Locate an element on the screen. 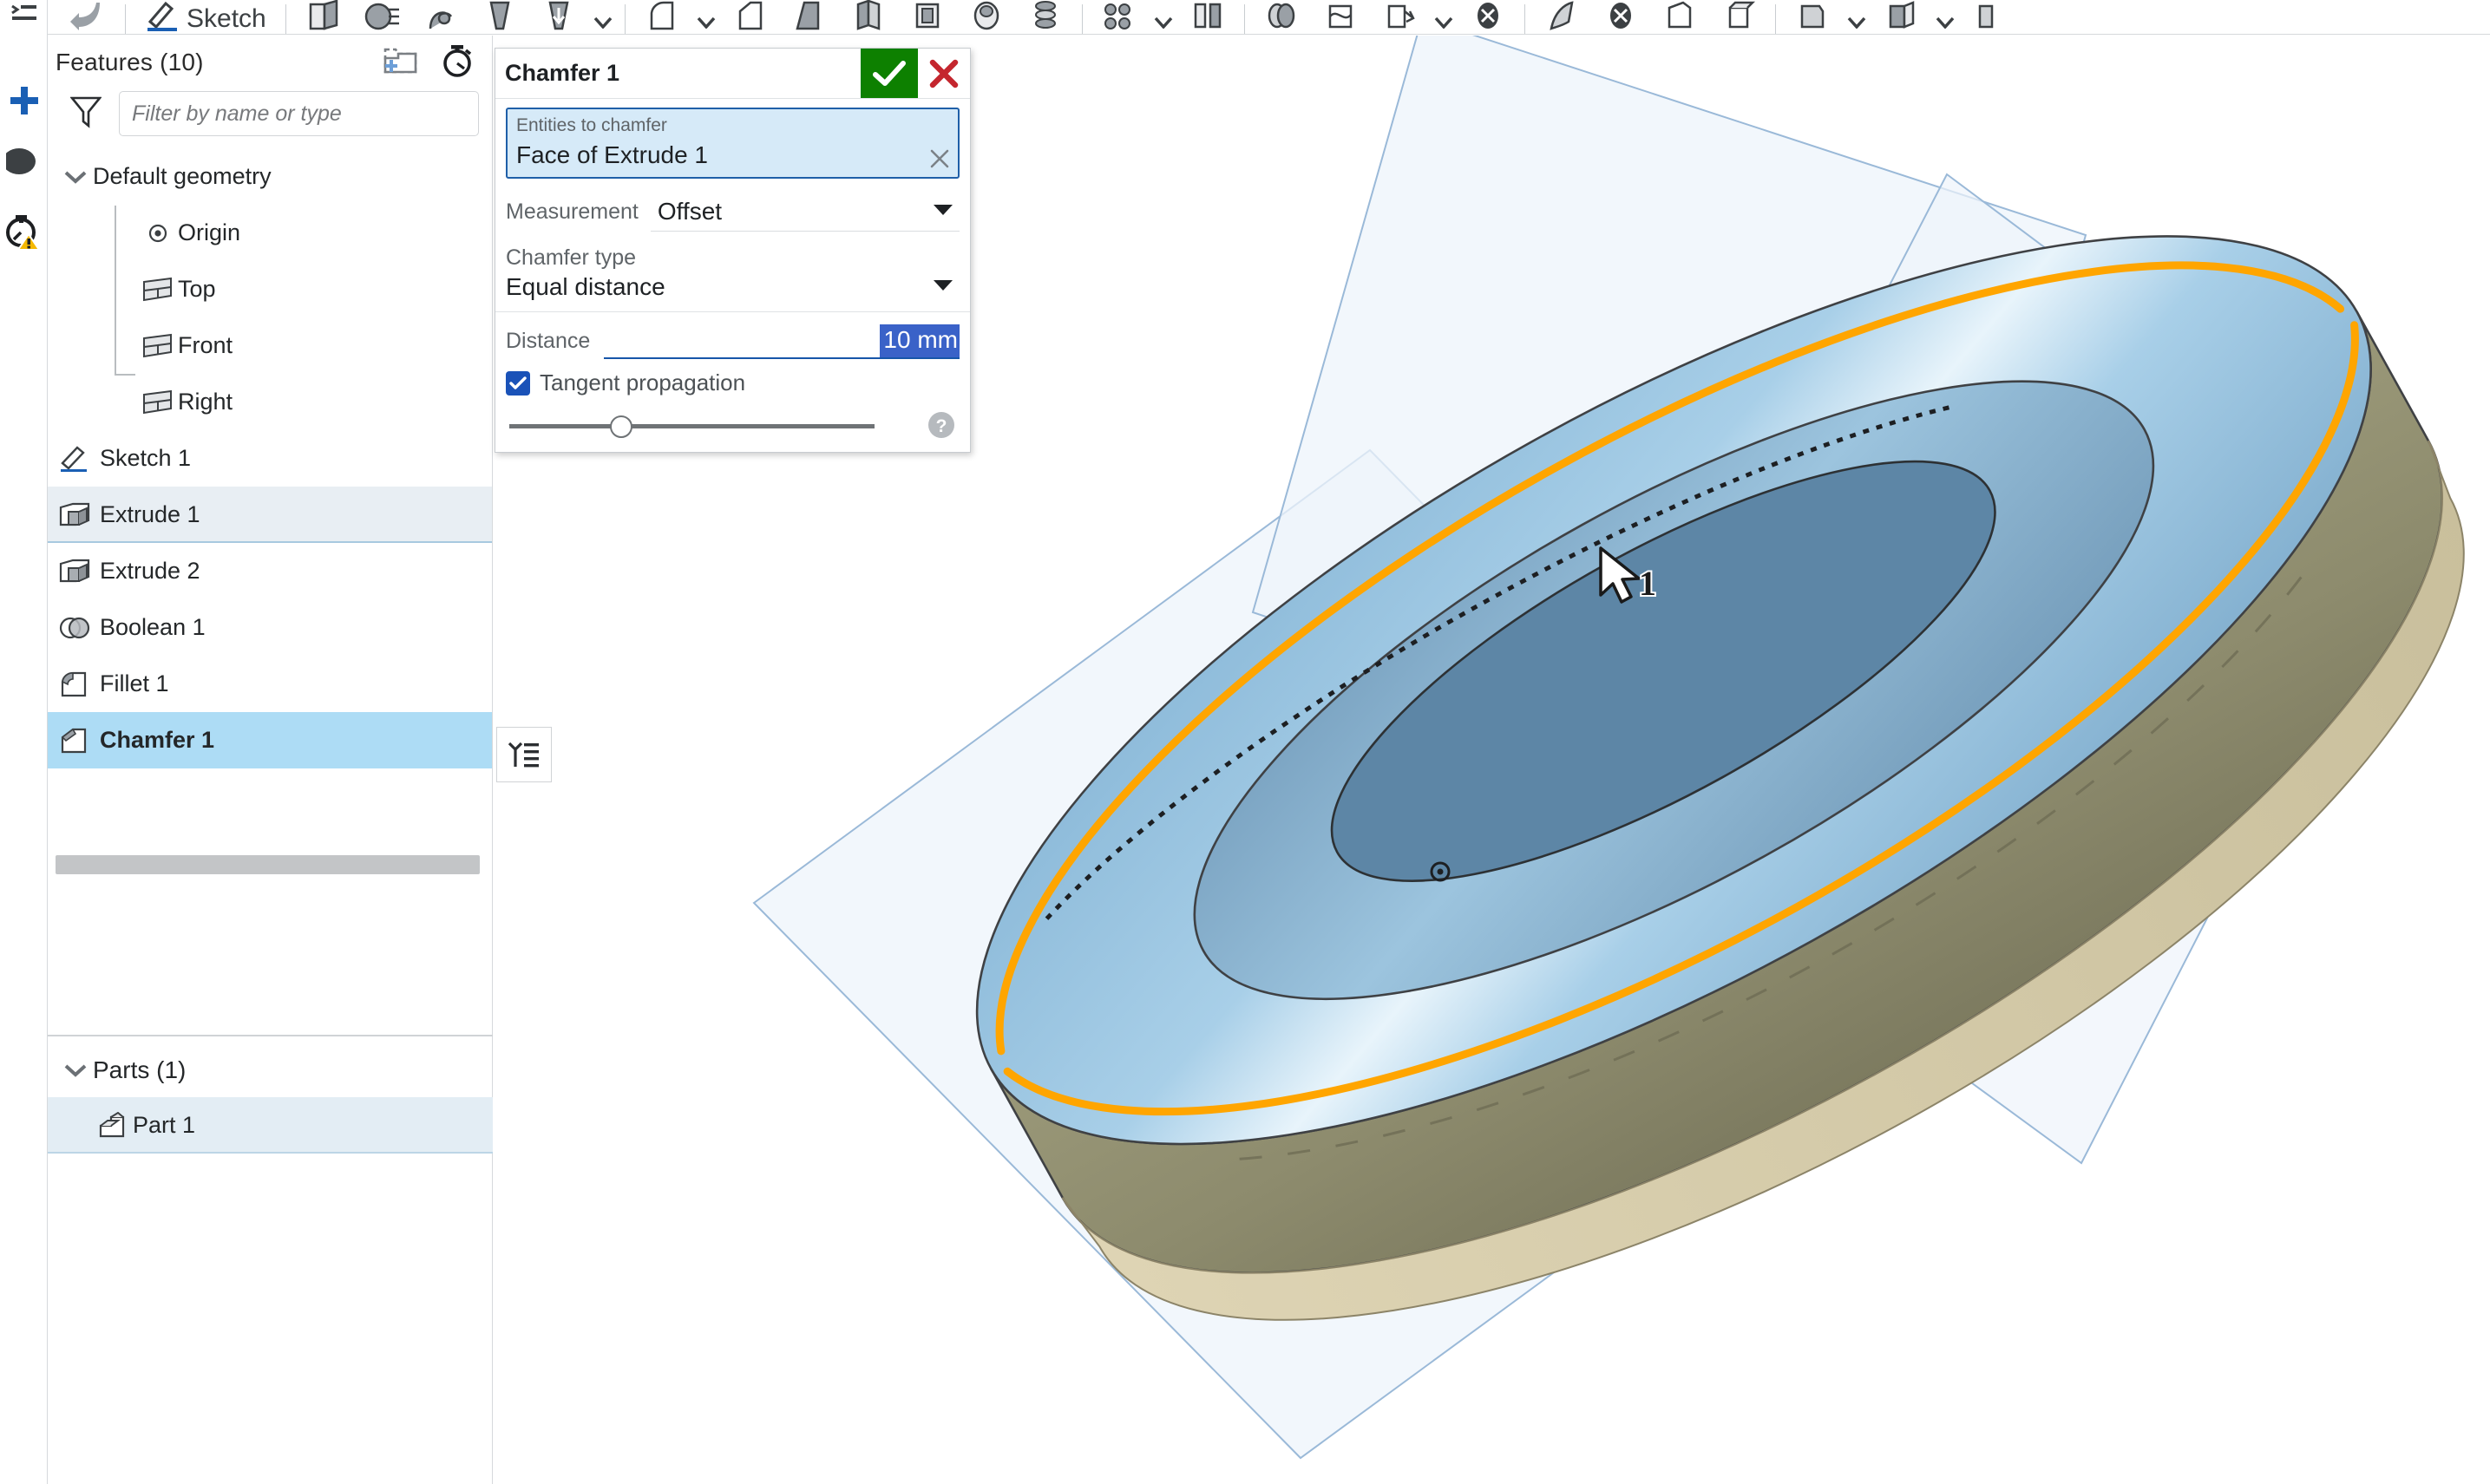 The width and height of the screenshot is (2490, 1484). transform-caret-icon is located at coordinates (1443, 17).